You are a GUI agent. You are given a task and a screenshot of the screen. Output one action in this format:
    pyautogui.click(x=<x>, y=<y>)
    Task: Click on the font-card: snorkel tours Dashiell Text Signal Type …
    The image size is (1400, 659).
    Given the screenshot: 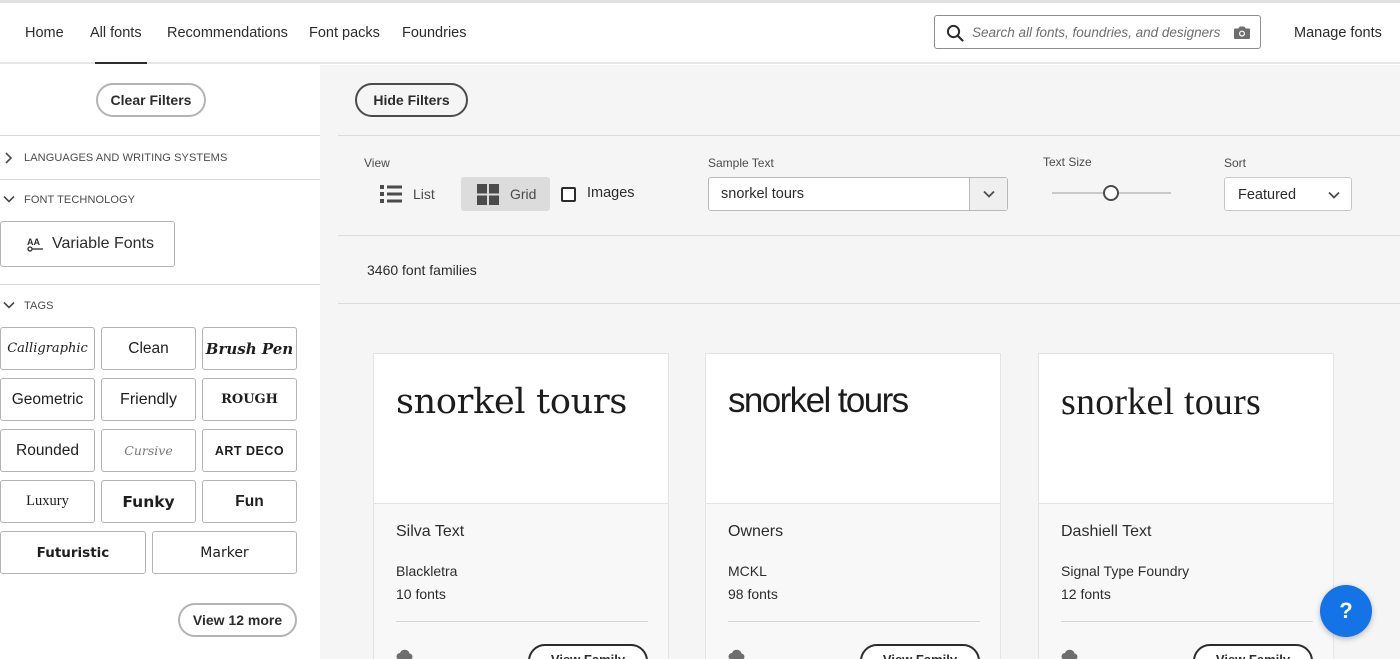 What is the action you would take?
    pyautogui.click(x=1186, y=506)
    